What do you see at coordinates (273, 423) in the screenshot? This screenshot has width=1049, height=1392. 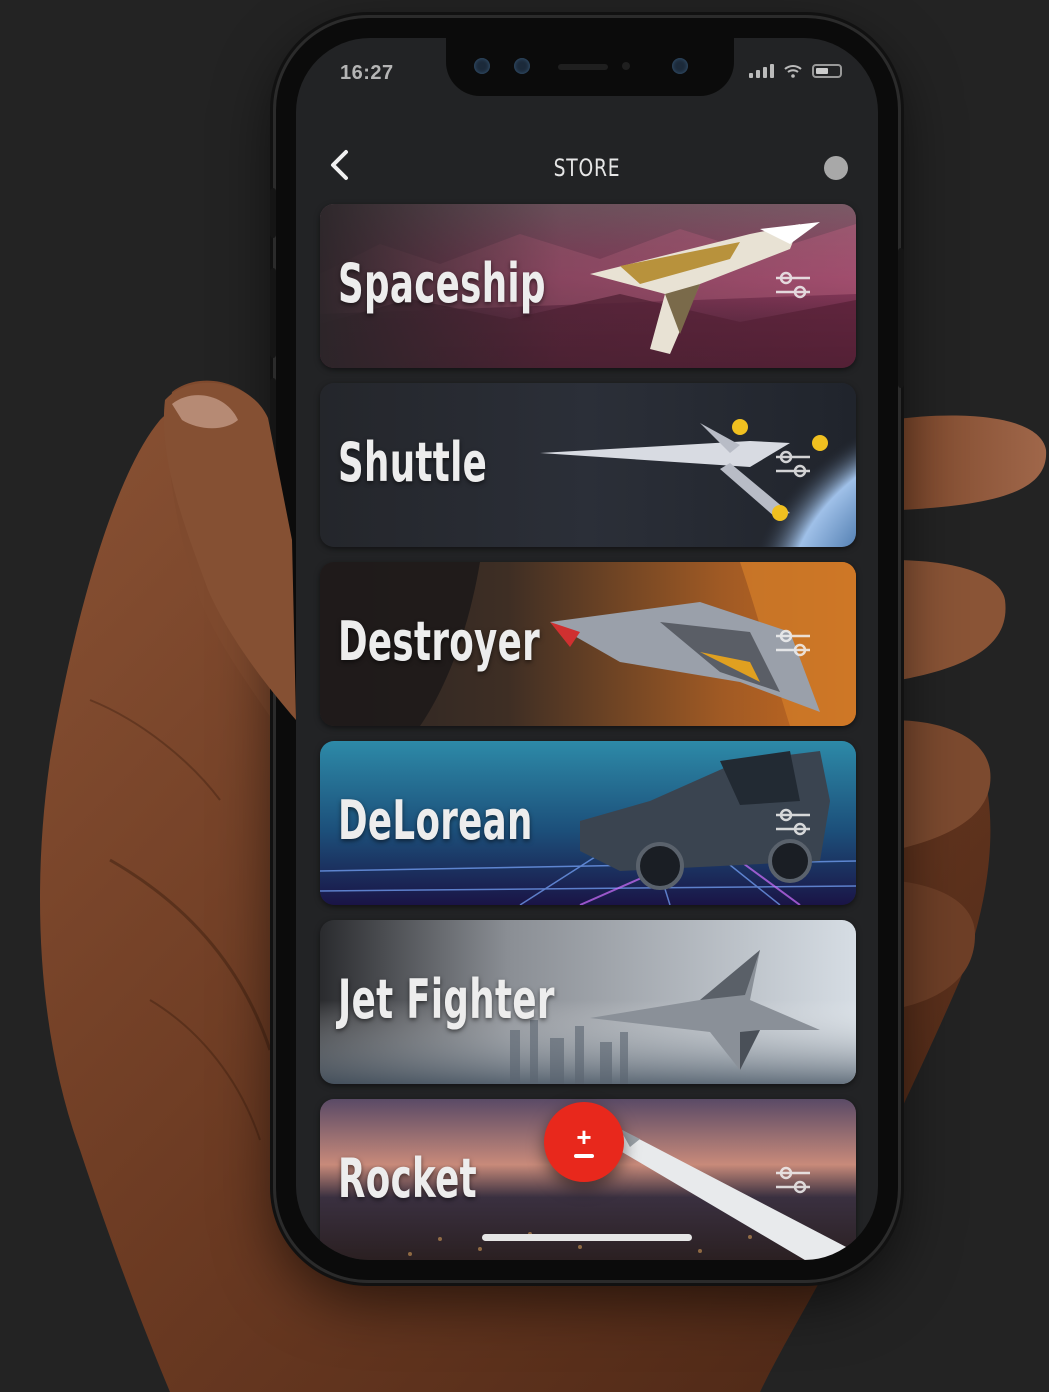 I see `volume-down-button` at bounding box center [273, 423].